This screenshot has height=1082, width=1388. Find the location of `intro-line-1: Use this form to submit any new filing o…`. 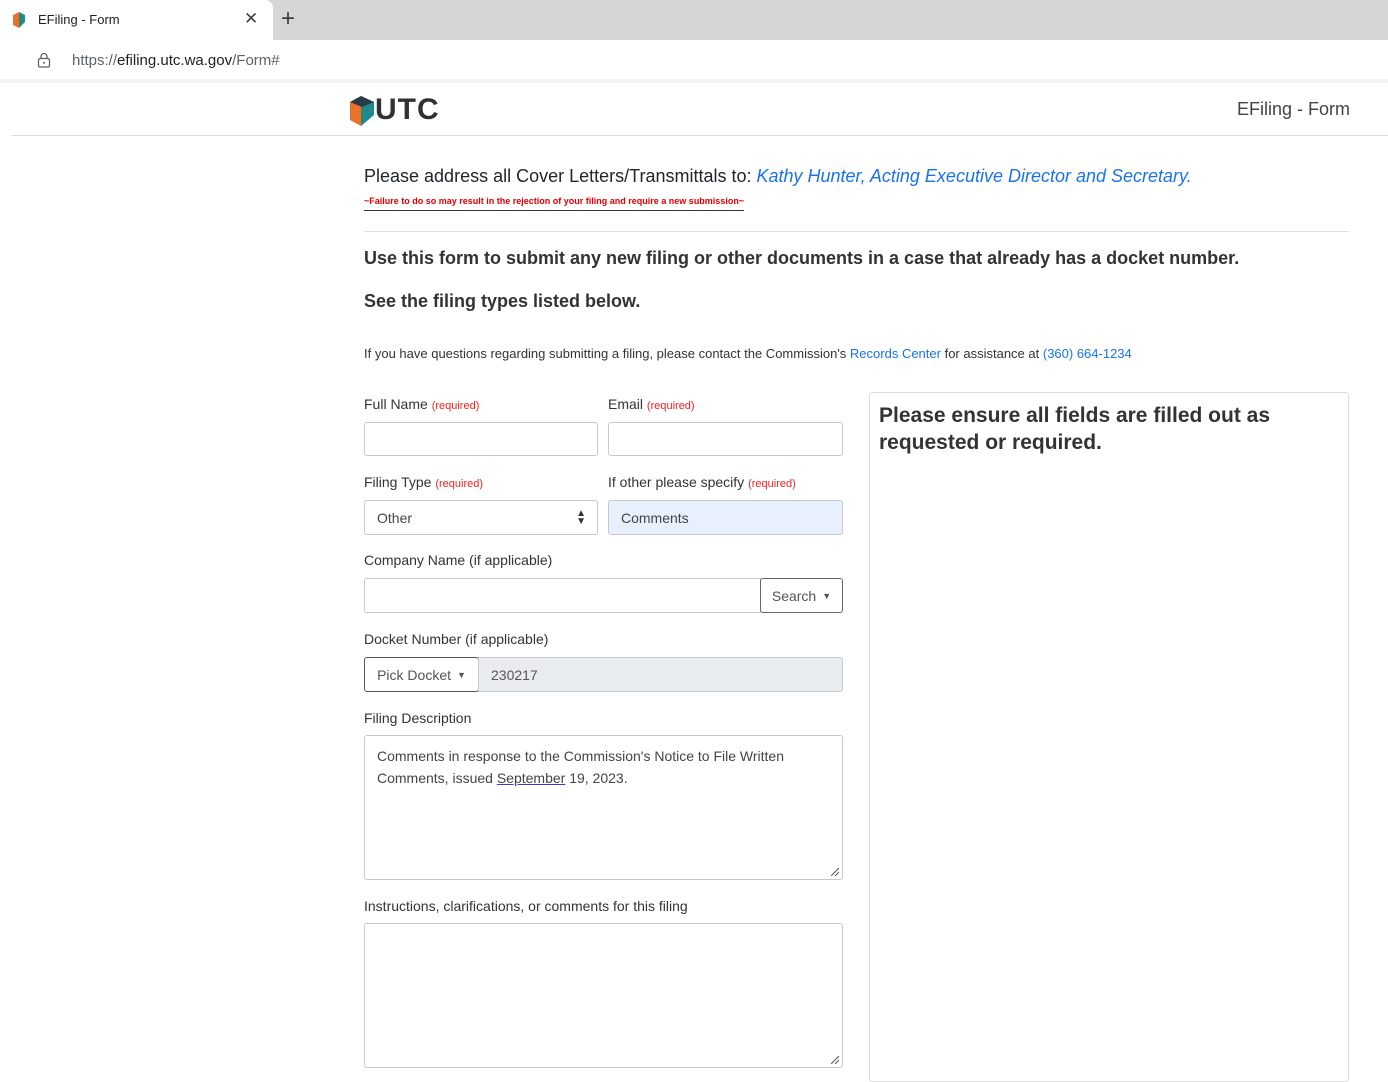

intro-line-1: Use this form to submit any new filing o… is located at coordinates (802, 258).